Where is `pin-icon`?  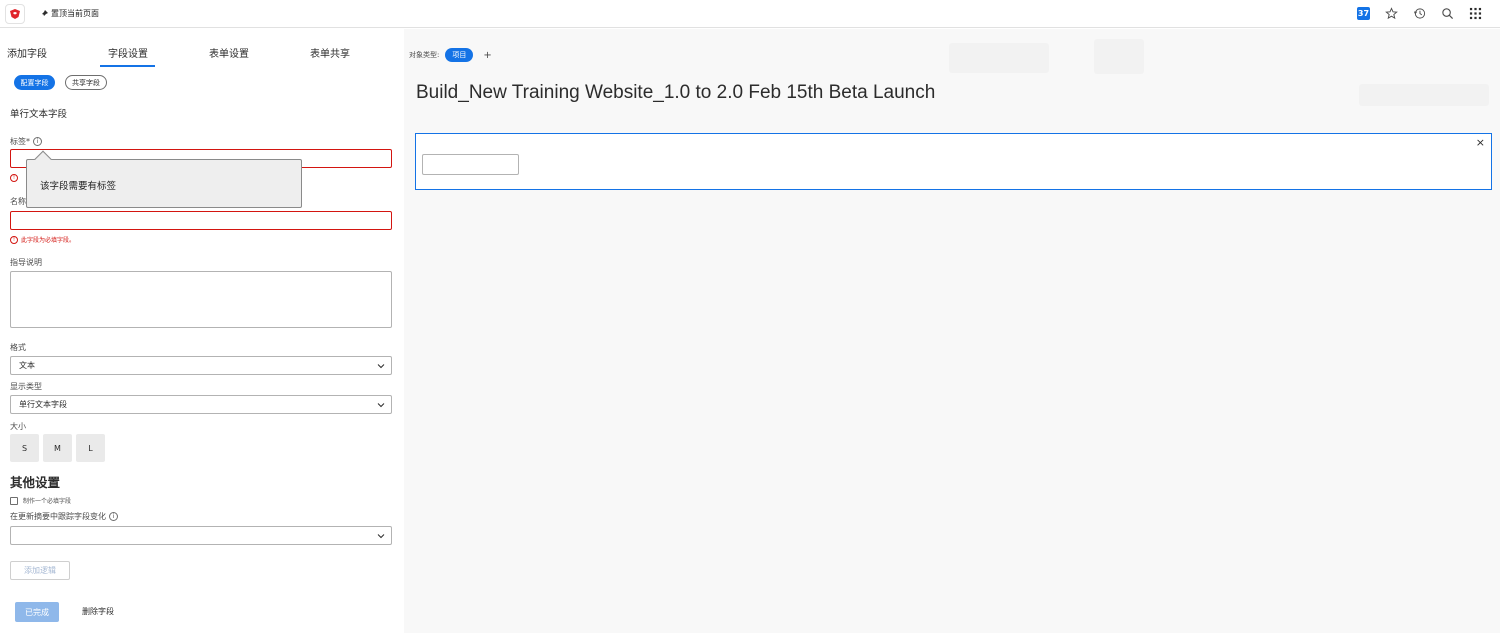
pin-icon is located at coordinates (44, 13).